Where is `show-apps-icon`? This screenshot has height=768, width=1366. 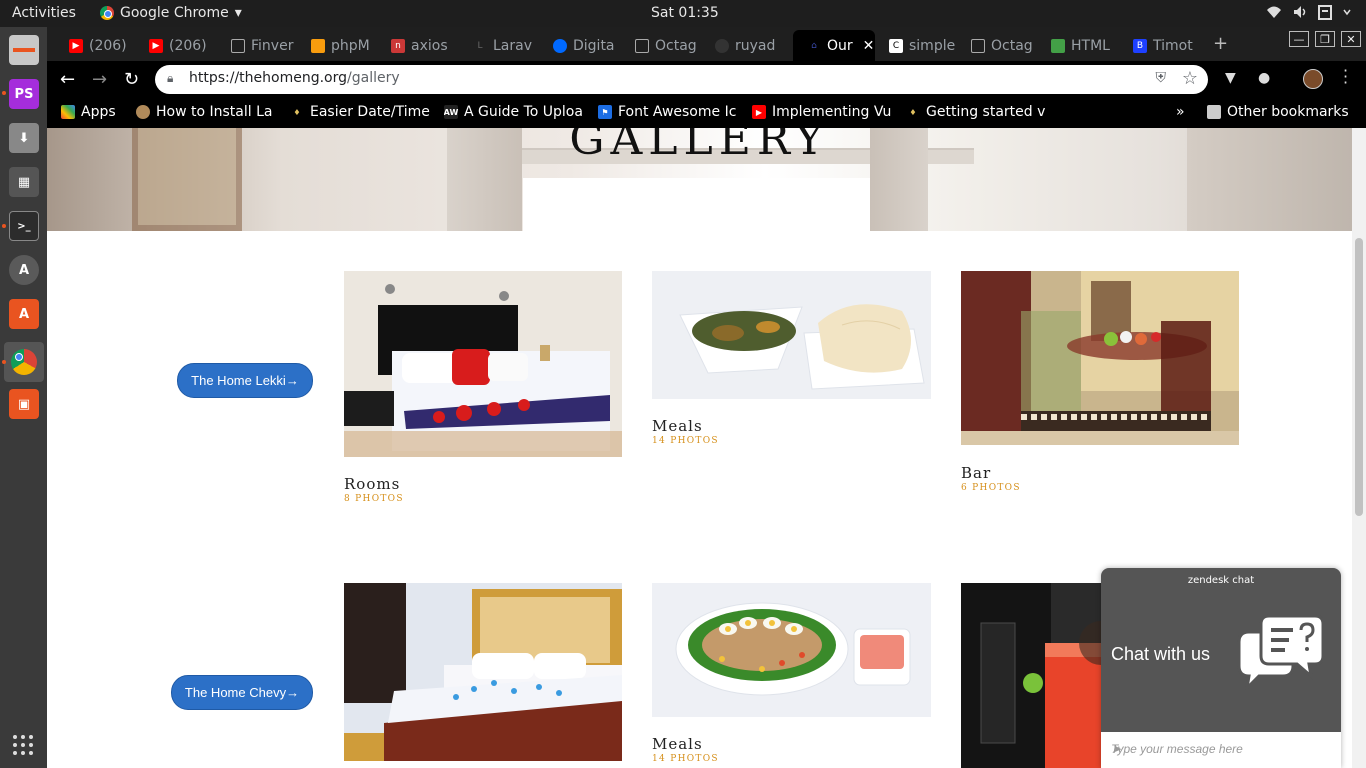 show-apps-icon is located at coordinates (23, 745).